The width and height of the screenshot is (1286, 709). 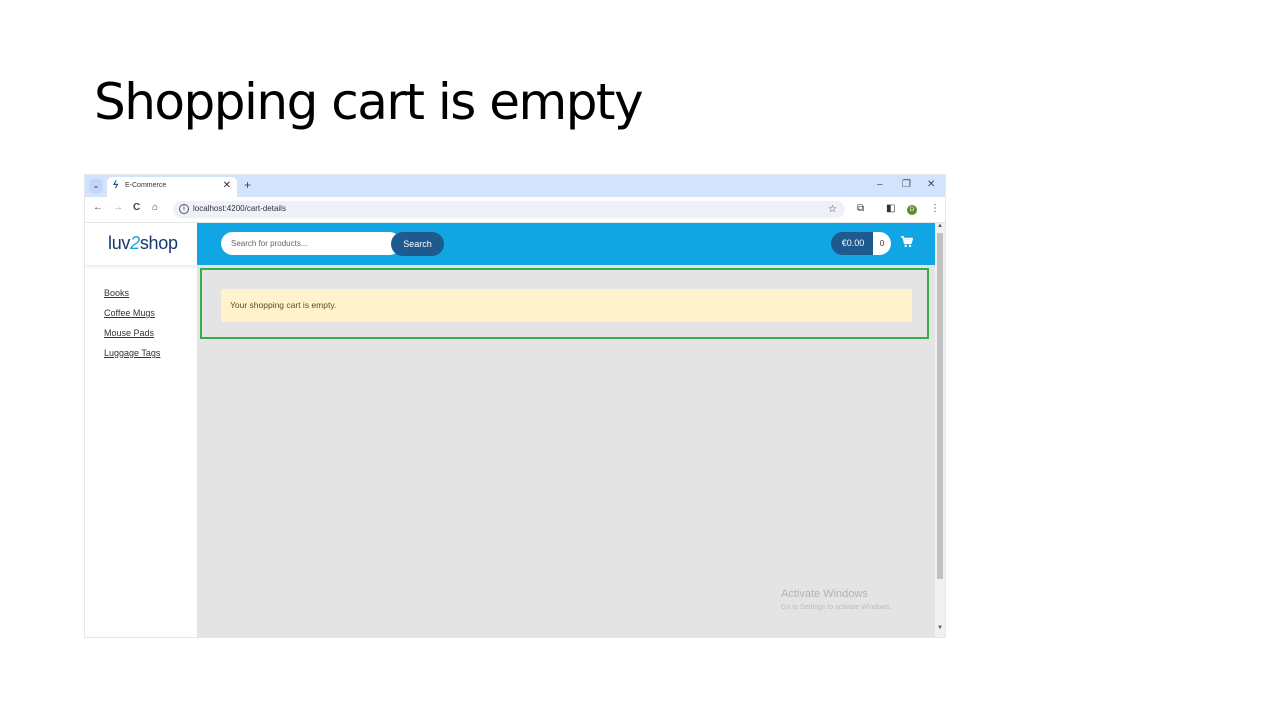 I want to click on back-icon: ←, so click(x=98, y=207).